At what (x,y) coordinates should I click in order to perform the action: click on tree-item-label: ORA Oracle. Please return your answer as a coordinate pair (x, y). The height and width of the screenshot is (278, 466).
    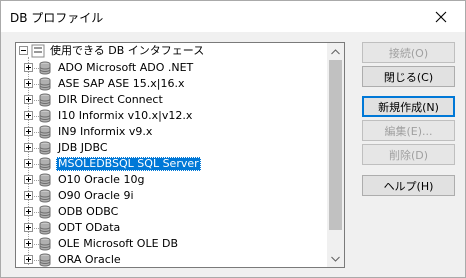
    Looking at the image, I should click on (89, 259).